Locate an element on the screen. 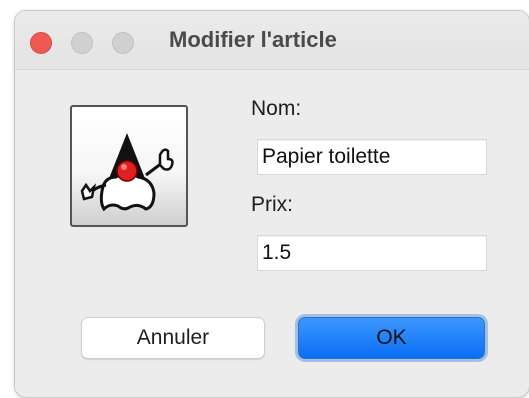 This screenshot has height=398, width=529. java-duke-mascot-icon is located at coordinates (129, 166).